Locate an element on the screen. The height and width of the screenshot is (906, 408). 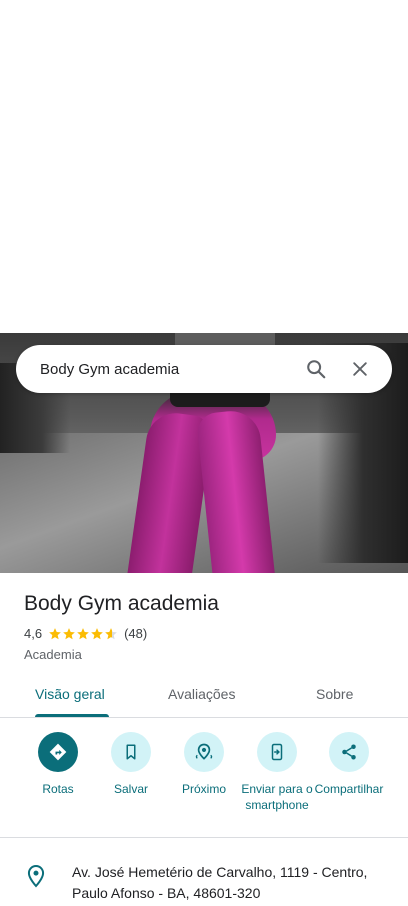
directions-button: Rotas is located at coordinates (58, 764).